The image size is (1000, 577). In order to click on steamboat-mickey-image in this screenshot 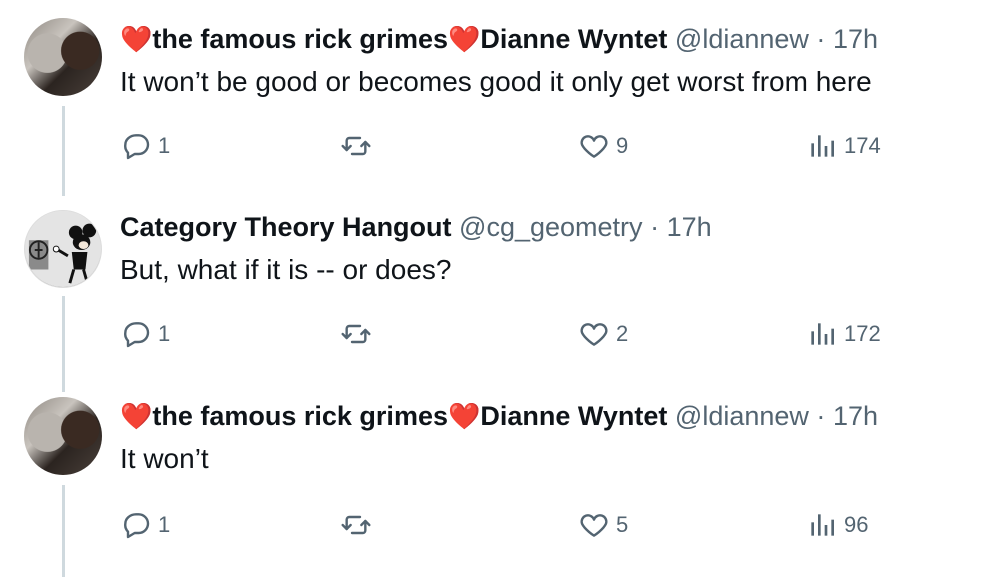, I will do `click(63, 249)`.